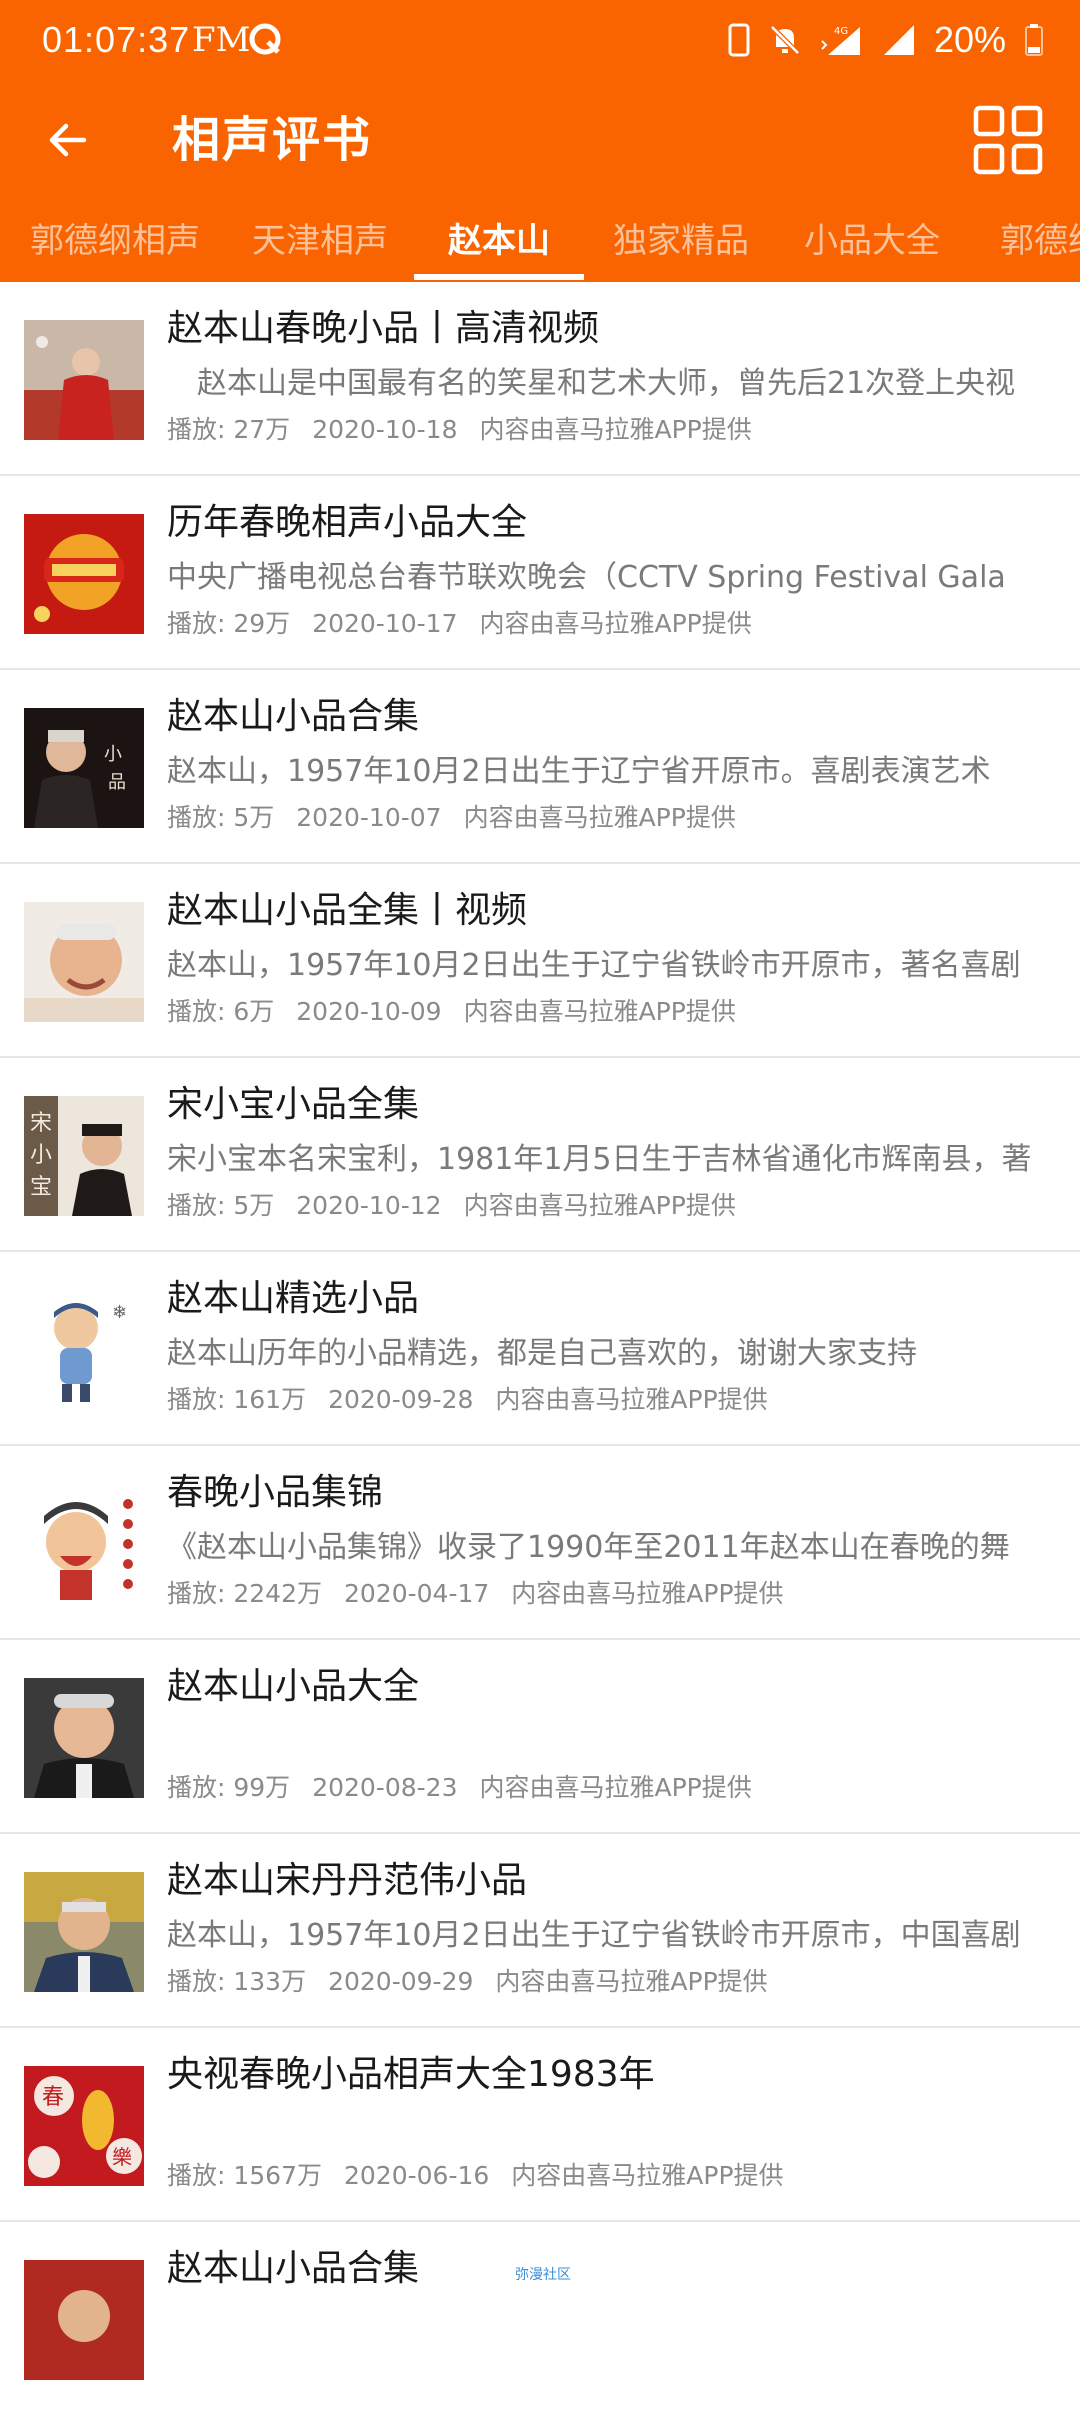 The image size is (1080, 2416). I want to click on album-title: 赵本山小品全集丨视频, so click(347, 910).